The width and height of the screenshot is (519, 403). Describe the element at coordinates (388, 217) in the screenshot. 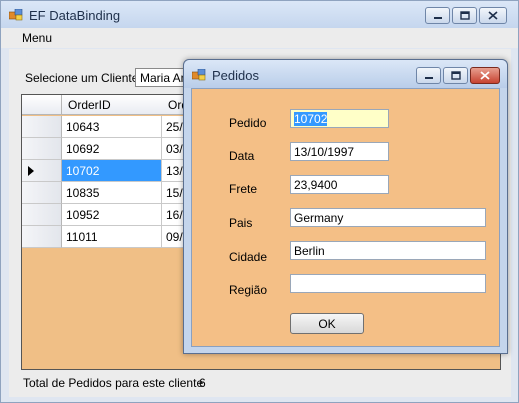

I see `pais-field: Germany` at that location.